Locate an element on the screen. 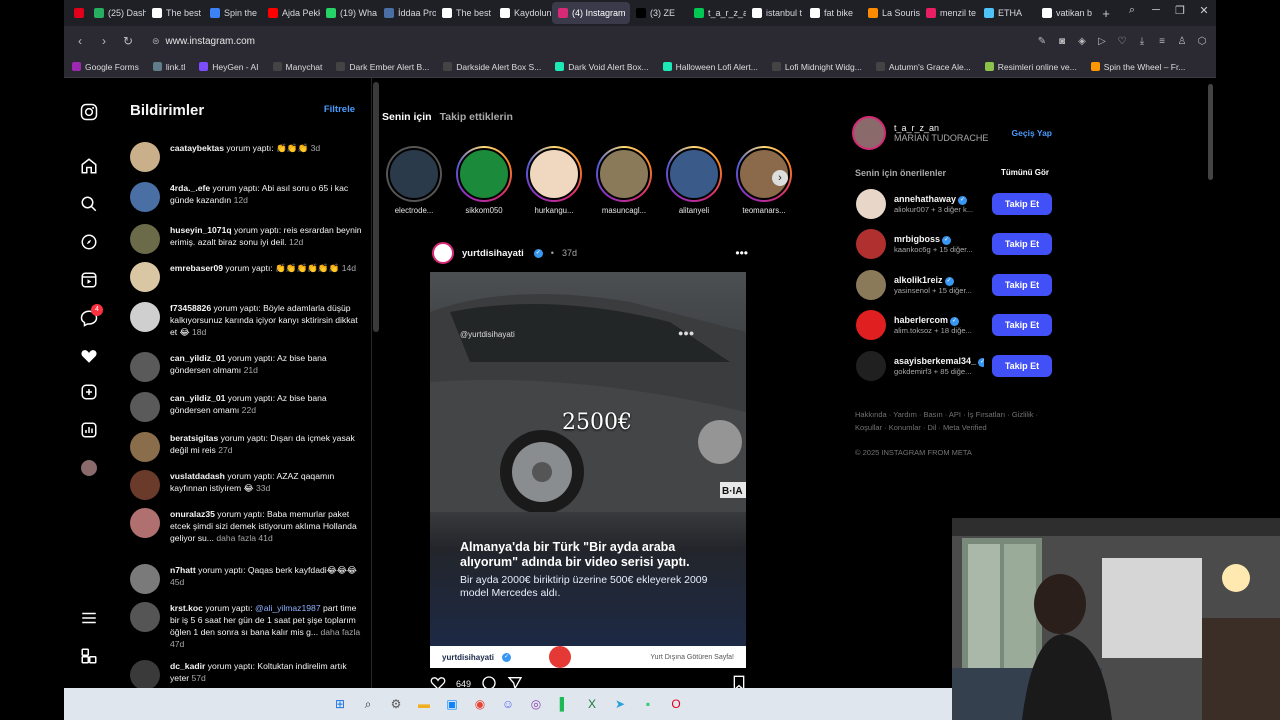 This screenshot has width=1280, height=720. notification-user: f73458826 is located at coordinates (190, 308).